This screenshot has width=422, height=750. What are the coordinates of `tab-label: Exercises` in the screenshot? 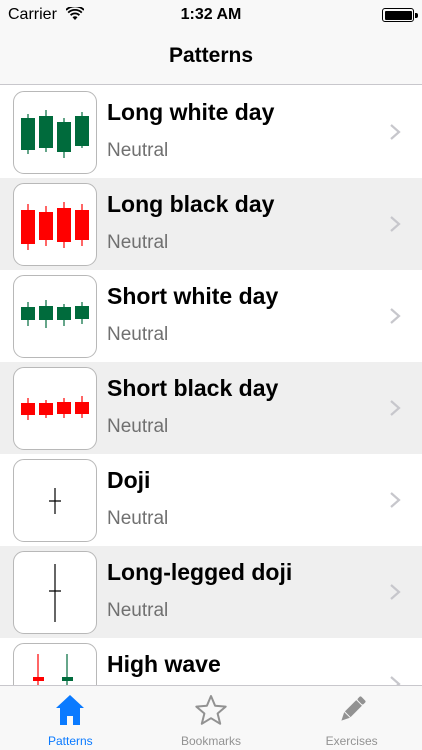 It's located at (351, 741).